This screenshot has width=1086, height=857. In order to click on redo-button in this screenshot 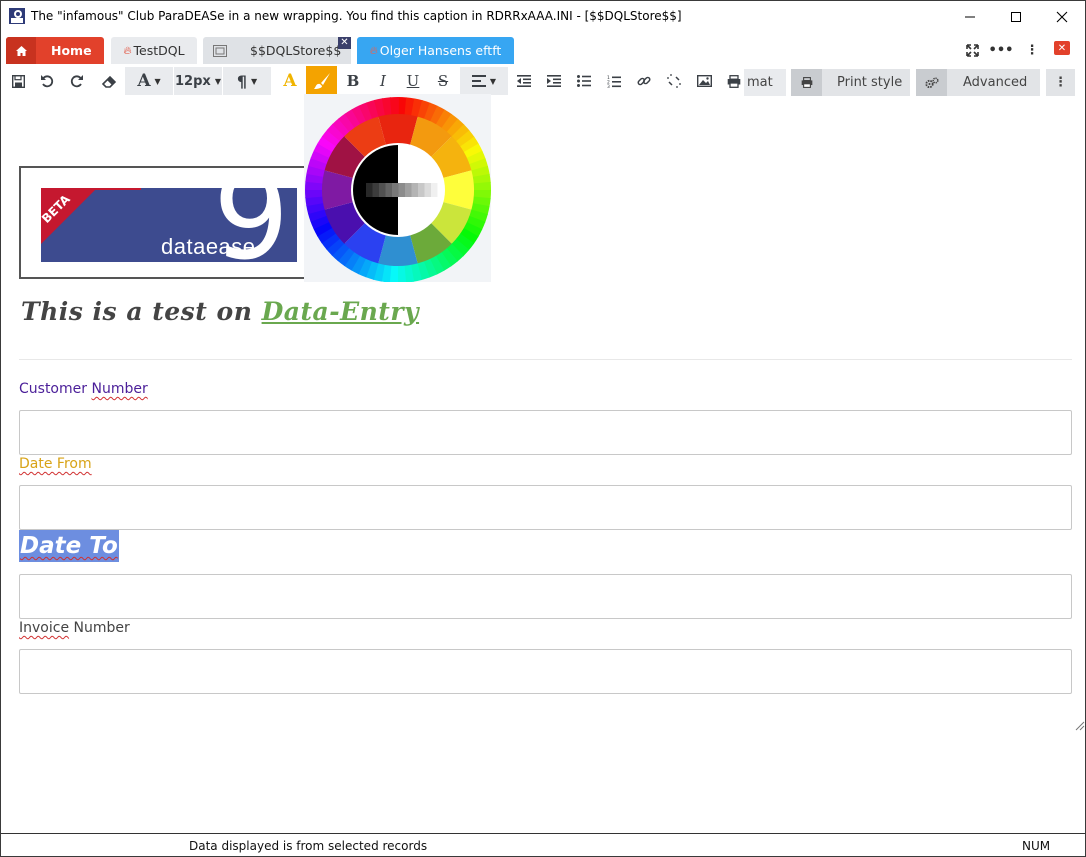, I will do `click(77, 81)`.